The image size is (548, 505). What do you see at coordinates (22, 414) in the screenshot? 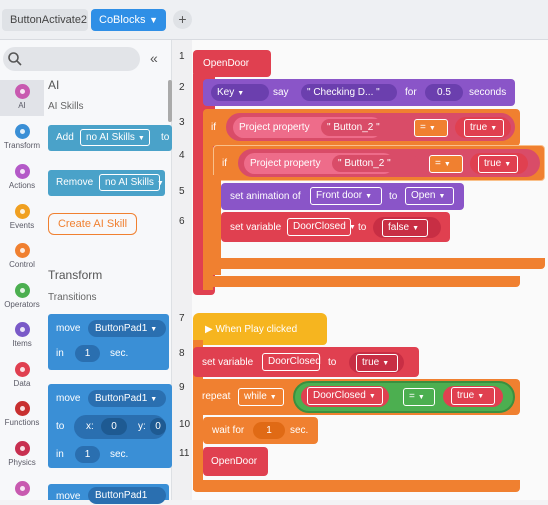
I see `category-functions: Functions` at bounding box center [22, 414].